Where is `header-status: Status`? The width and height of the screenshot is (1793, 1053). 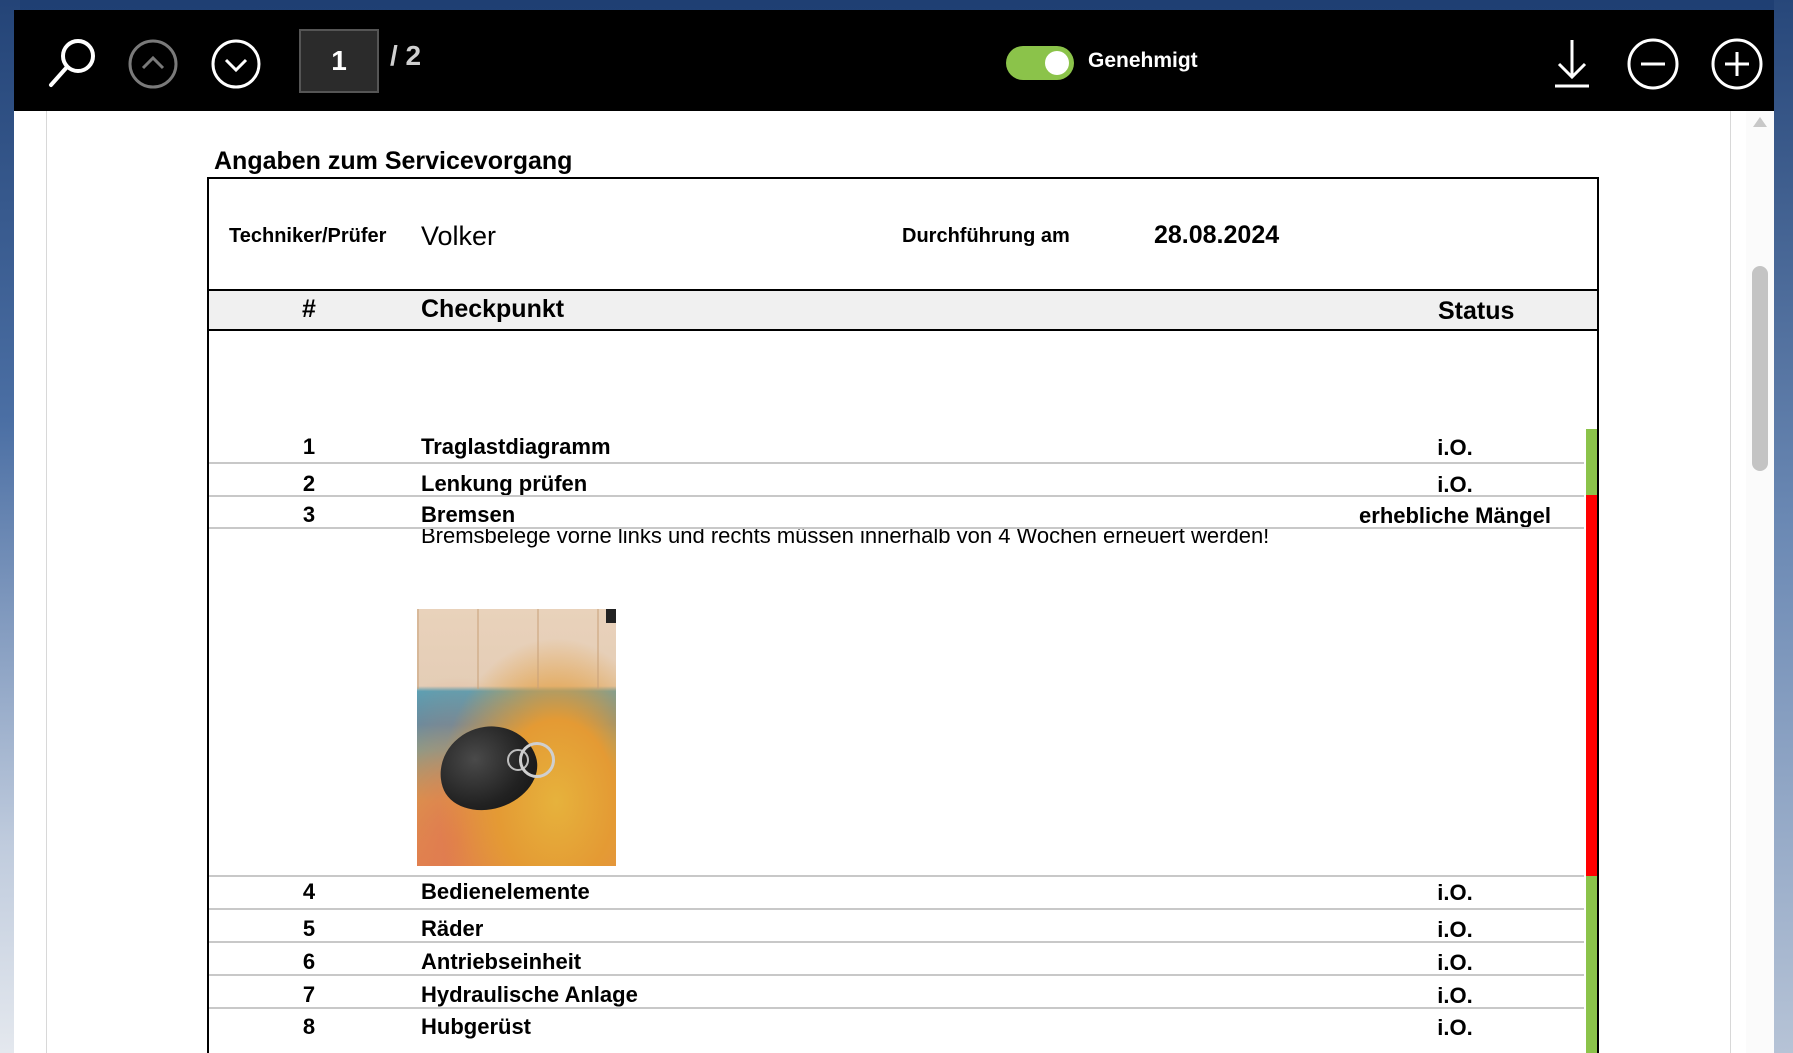 header-status: Status is located at coordinates (1476, 311).